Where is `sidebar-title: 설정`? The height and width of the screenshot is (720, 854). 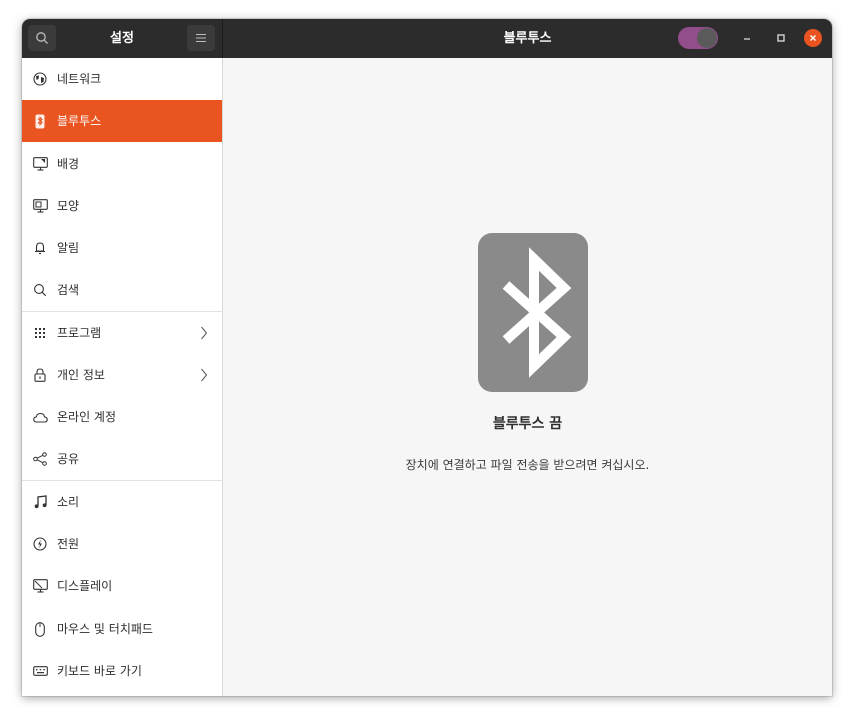 sidebar-title: 설정 is located at coordinates (122, 38).